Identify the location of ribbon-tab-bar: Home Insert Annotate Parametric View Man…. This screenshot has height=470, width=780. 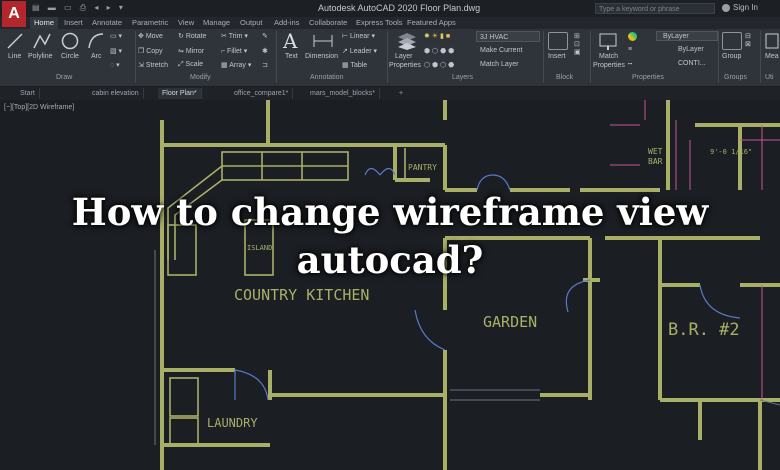
(390, 23).